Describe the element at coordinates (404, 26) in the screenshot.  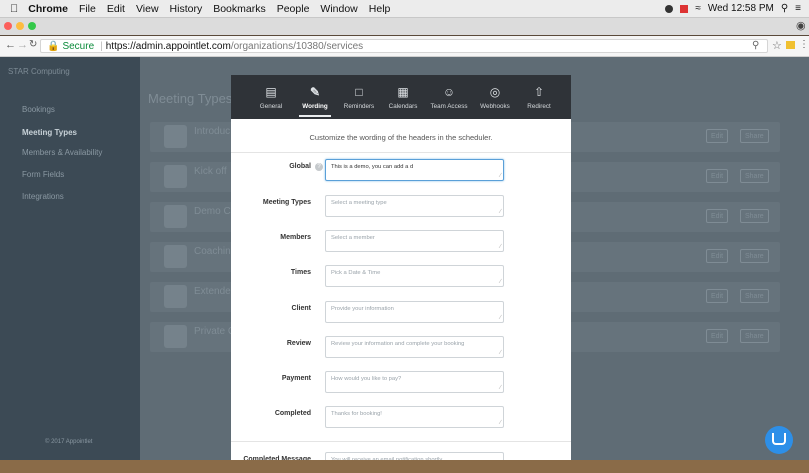
I see `tab-strip` at that location.